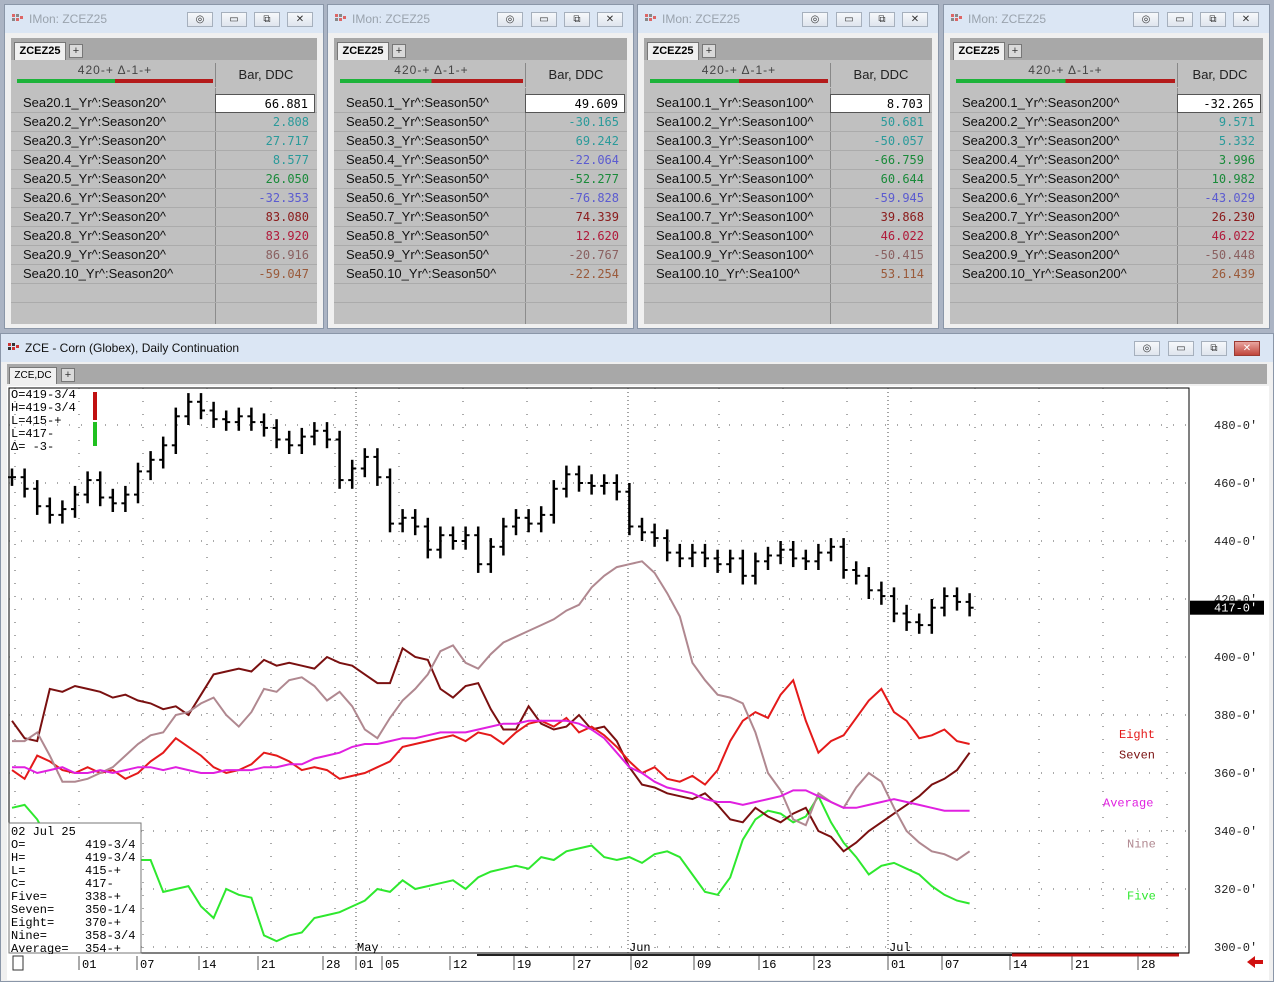  I want to click on monitor-row: Sea100.10_Yr^:Sea100^ 53.114, so click(788, 274).